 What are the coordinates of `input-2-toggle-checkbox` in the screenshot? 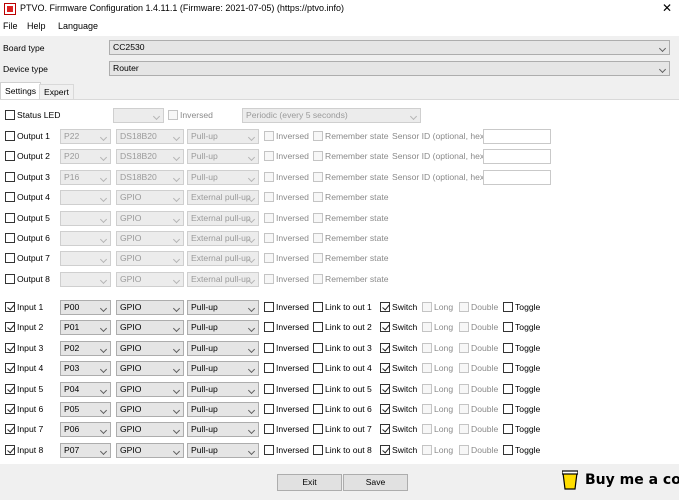 It's located at (508, 327).